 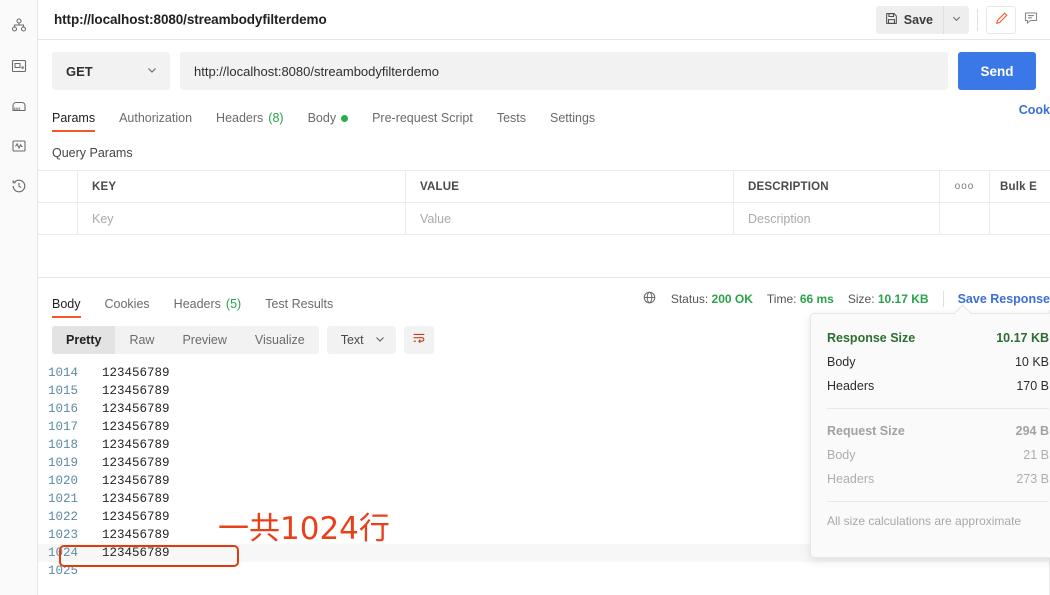 What do you see at coordinates (74, 121) in the screenshot?
I see `tab-params: Params` at bounding box center [74, 121].